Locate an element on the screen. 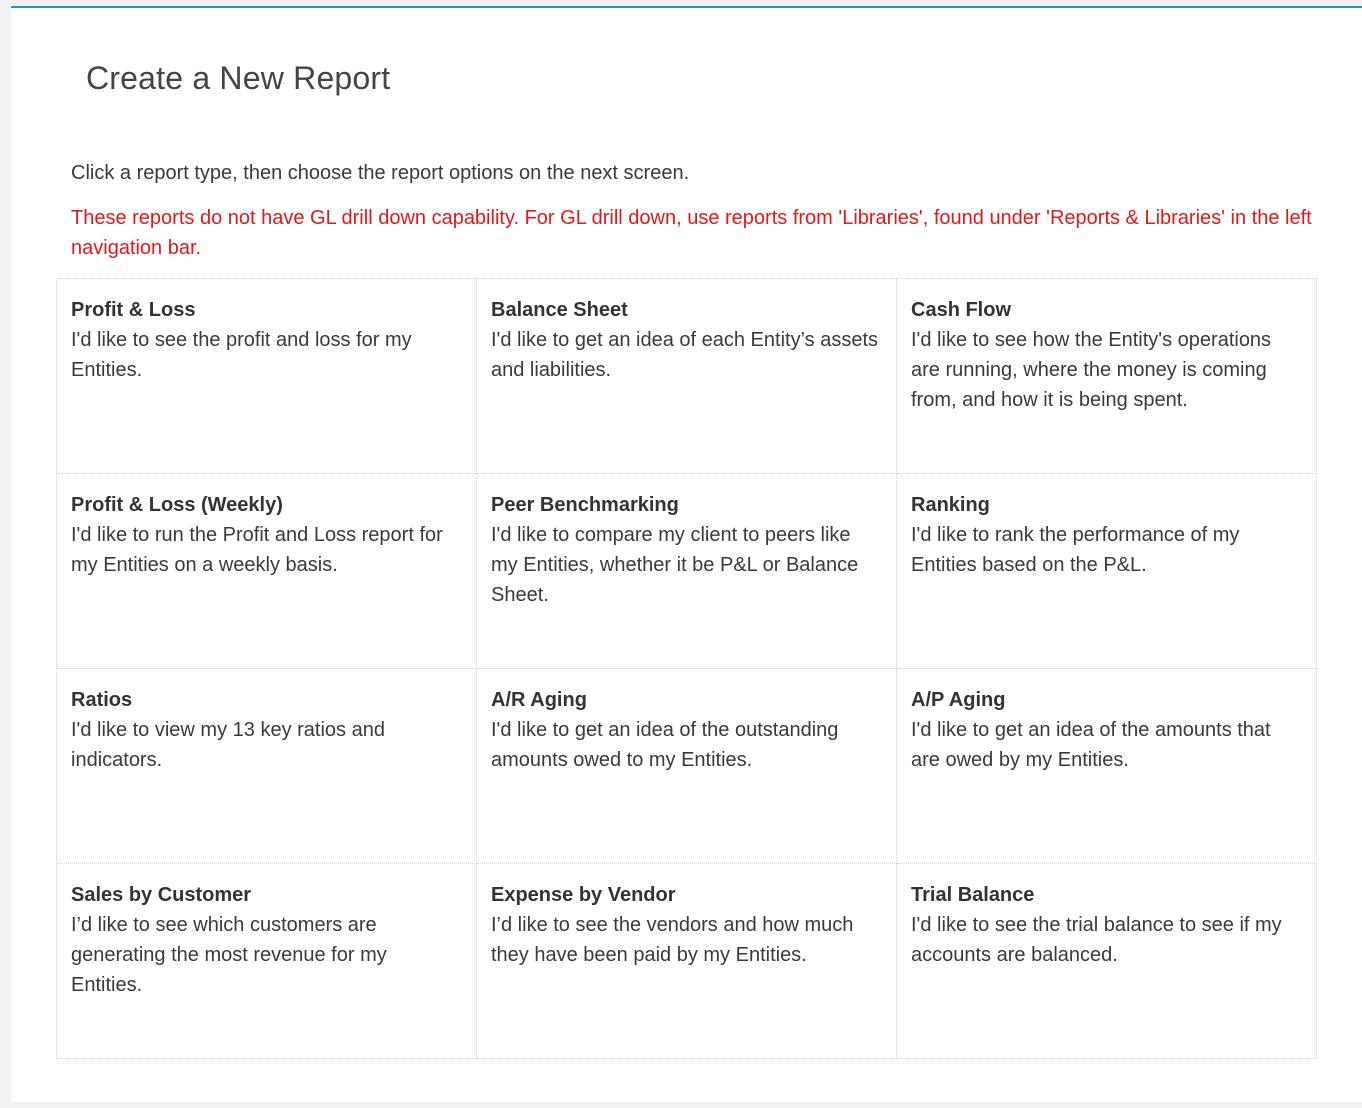 This screenshot has width=1362, height=1108. report-card-title: A/P Aging is located at coordinates (958, 700).